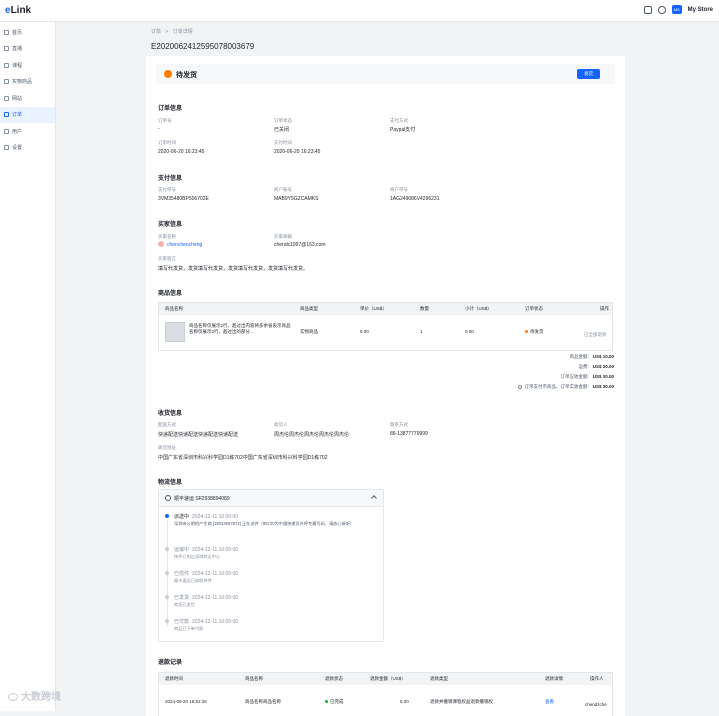 This screenshot has width=719, height=716. Describe the element at coordinates (554, 678) in the screenshot. I see `column-header: 退款详情` at that location.